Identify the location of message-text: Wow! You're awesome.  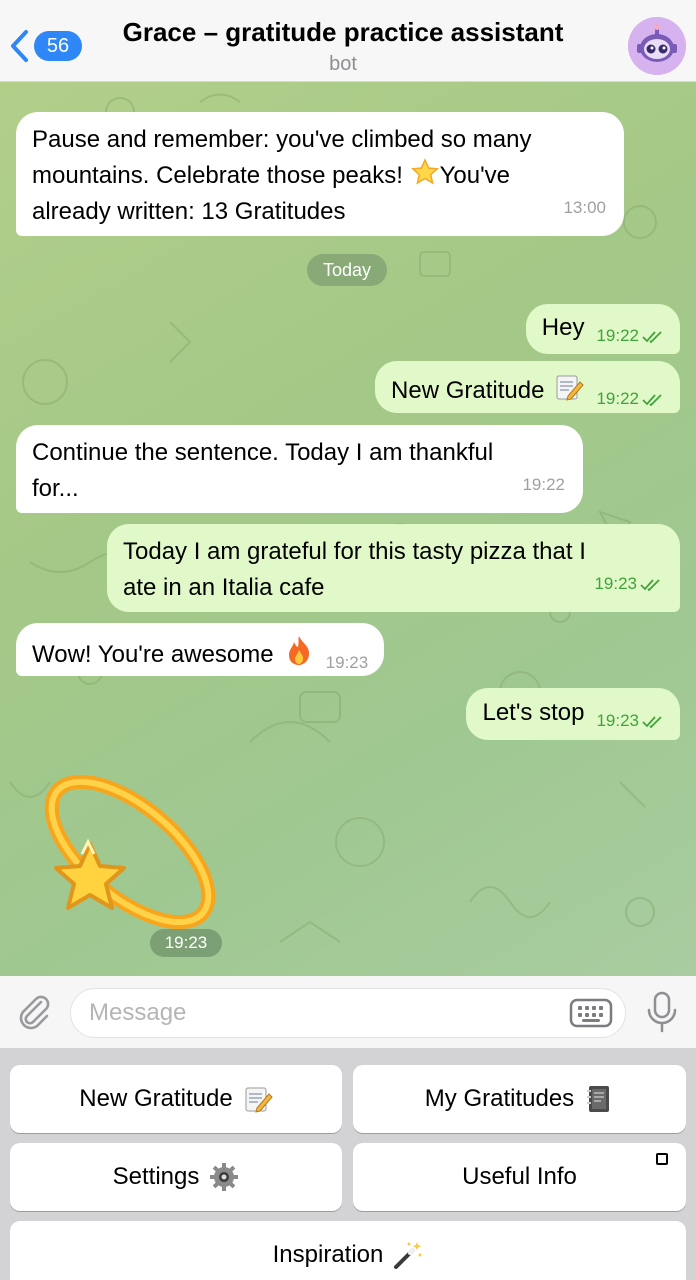
(153, 654).